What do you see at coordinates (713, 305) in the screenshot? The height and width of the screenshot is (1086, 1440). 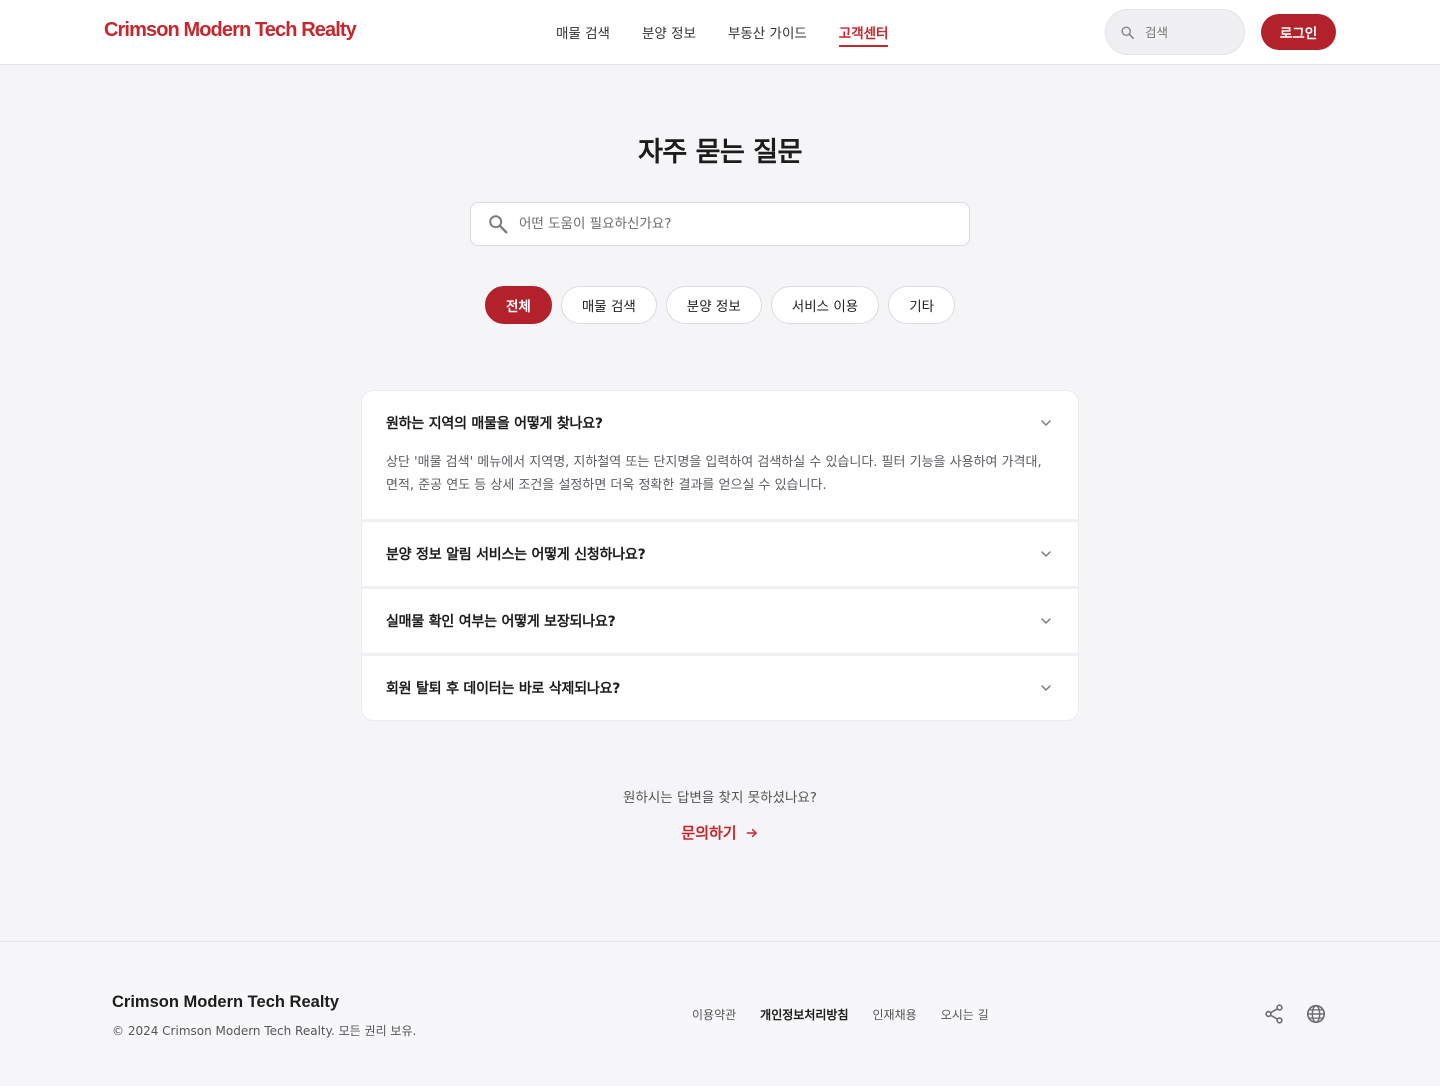 I see `category-chip-presale-info: 분양 정보` at bounding box center [713, 305].